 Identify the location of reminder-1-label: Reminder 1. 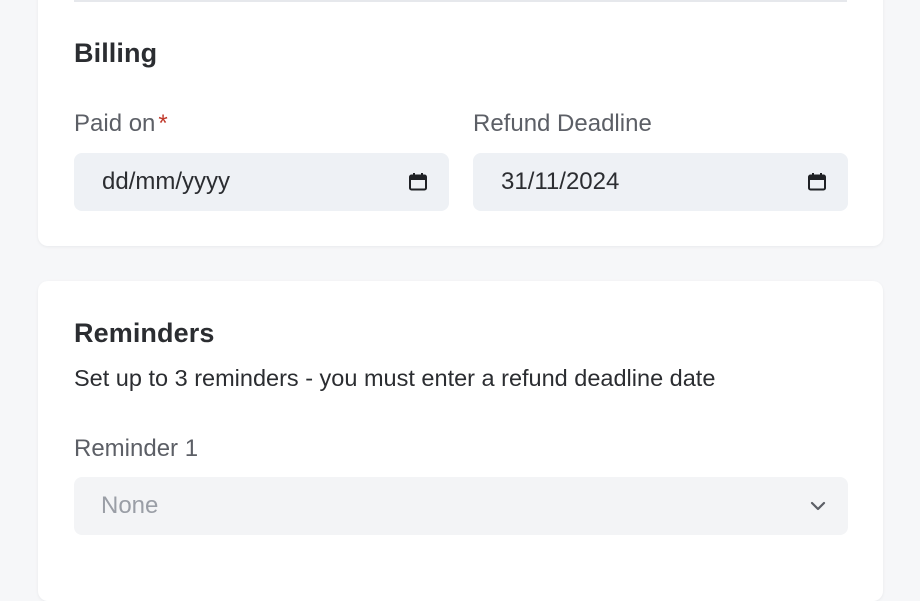
(136, 448).